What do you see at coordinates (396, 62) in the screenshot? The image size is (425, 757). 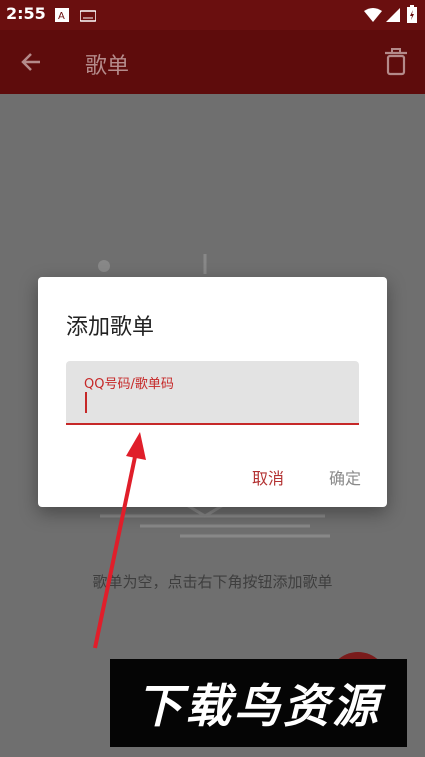 I see `trash-icon` at bounding box center [396, 62].